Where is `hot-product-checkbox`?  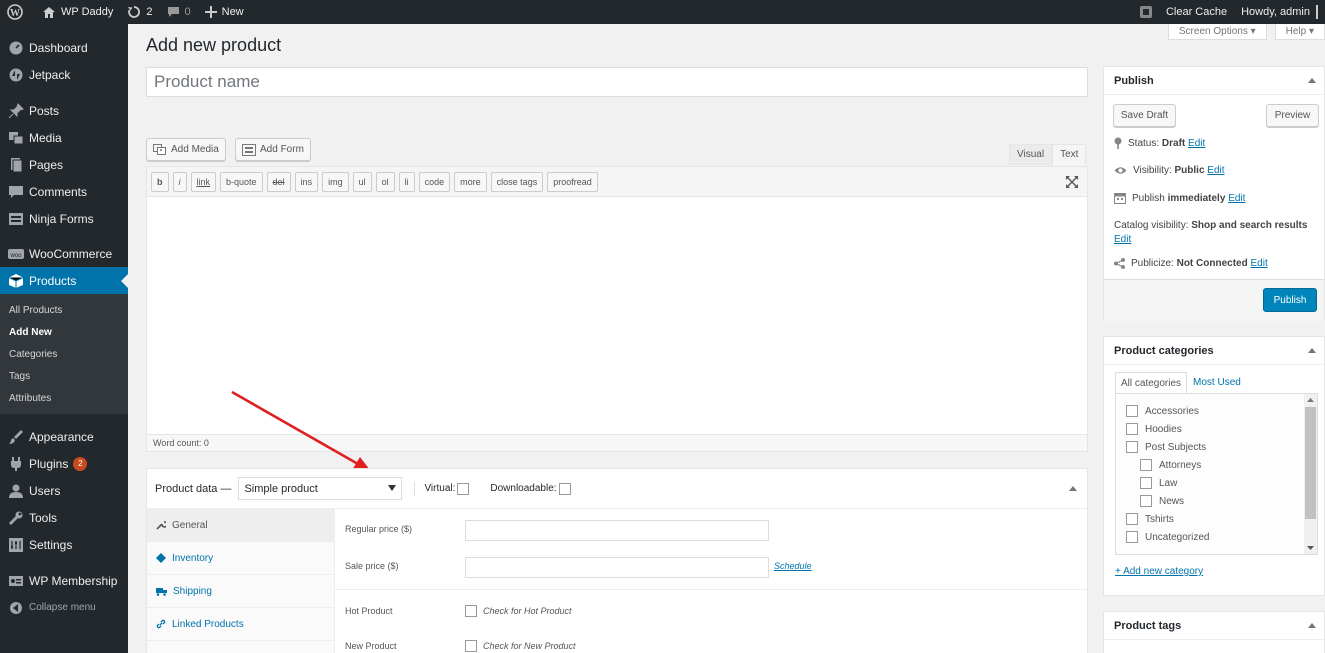 hot-product-checkbox is located at coordinates (471, 611).